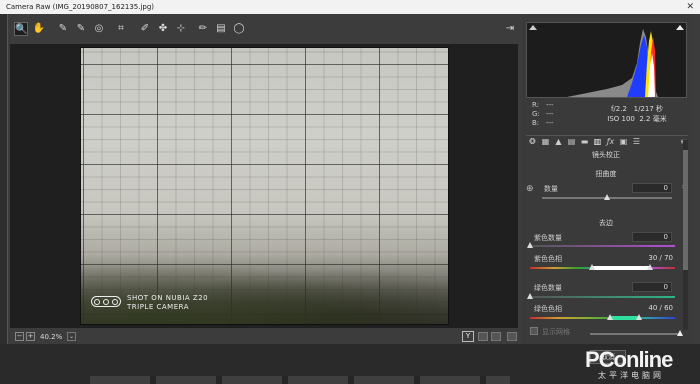  What do you see at coordinates (158, 307) in the screenshot?
I see `watermark-line2: TRIPLE CAMERA` at bounding box center [158, 307].